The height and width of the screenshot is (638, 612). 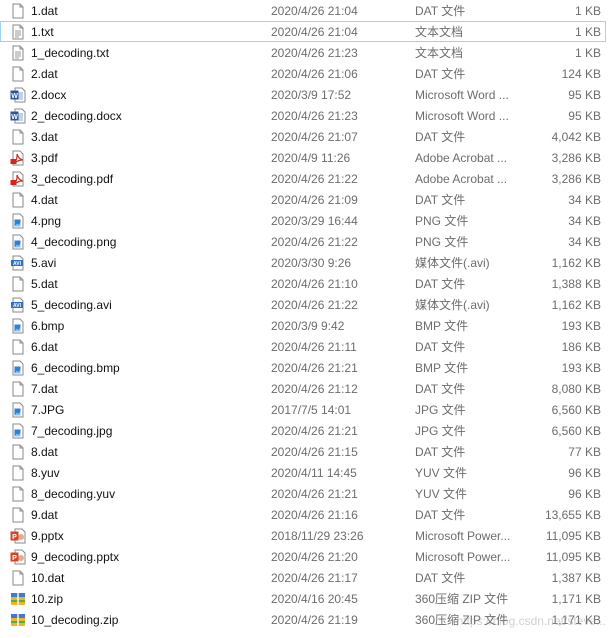 I want to click on file-name: 3.pdf, so click(x=44, y=158).